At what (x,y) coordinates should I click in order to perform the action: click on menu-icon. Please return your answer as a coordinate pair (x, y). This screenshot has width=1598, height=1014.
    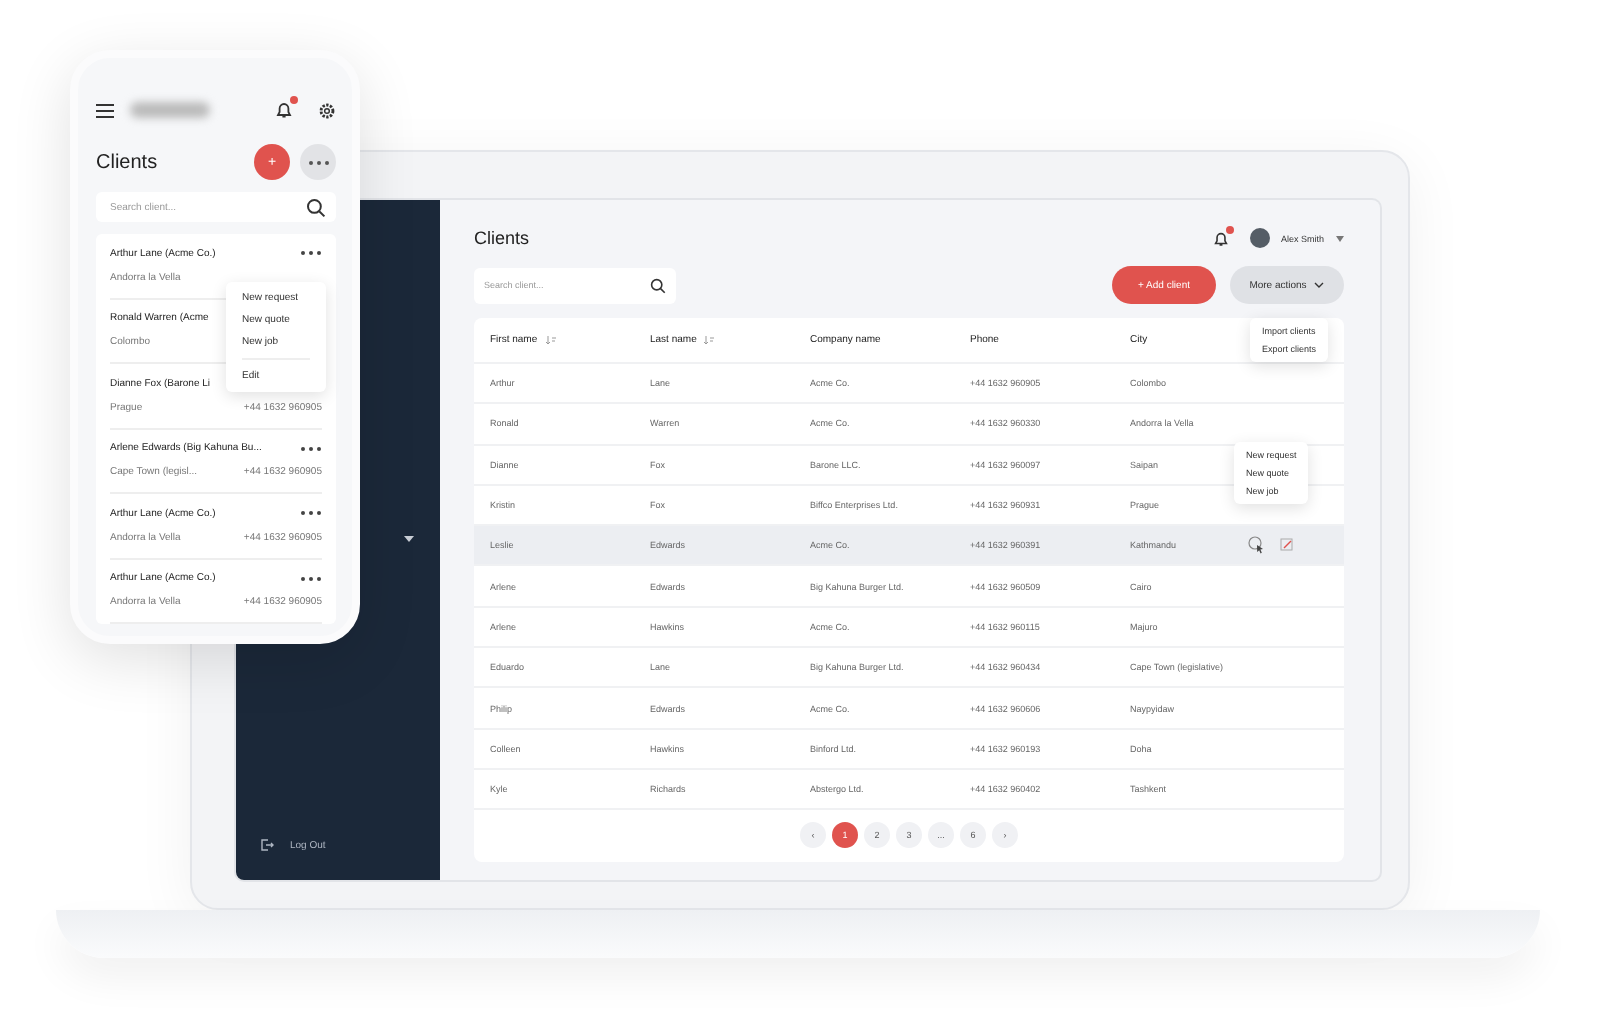
    Looking at the image, I should click on (105, 110).